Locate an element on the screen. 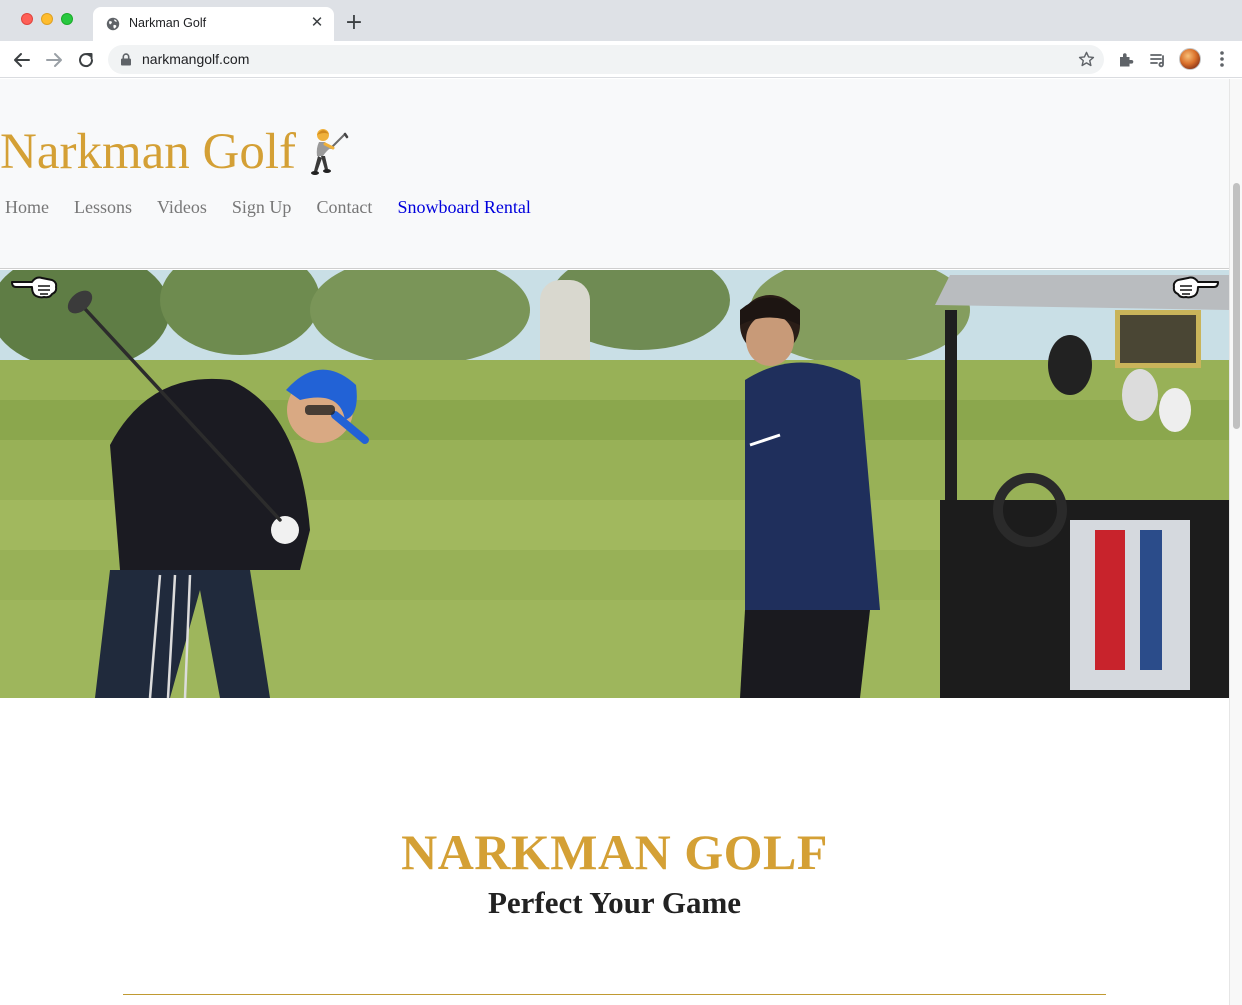  browser-toolbar: narkmangolf.com is located at coordinates (621, 59).